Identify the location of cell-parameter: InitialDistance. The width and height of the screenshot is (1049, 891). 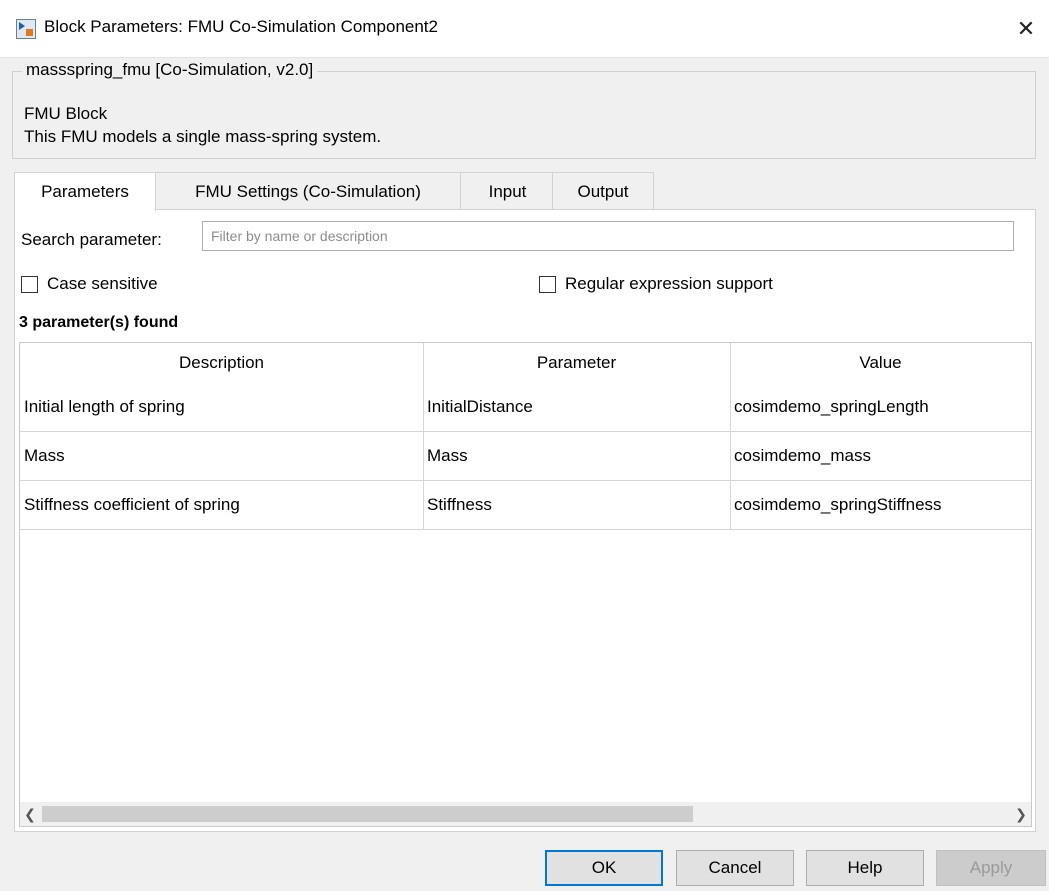
(480, 406).